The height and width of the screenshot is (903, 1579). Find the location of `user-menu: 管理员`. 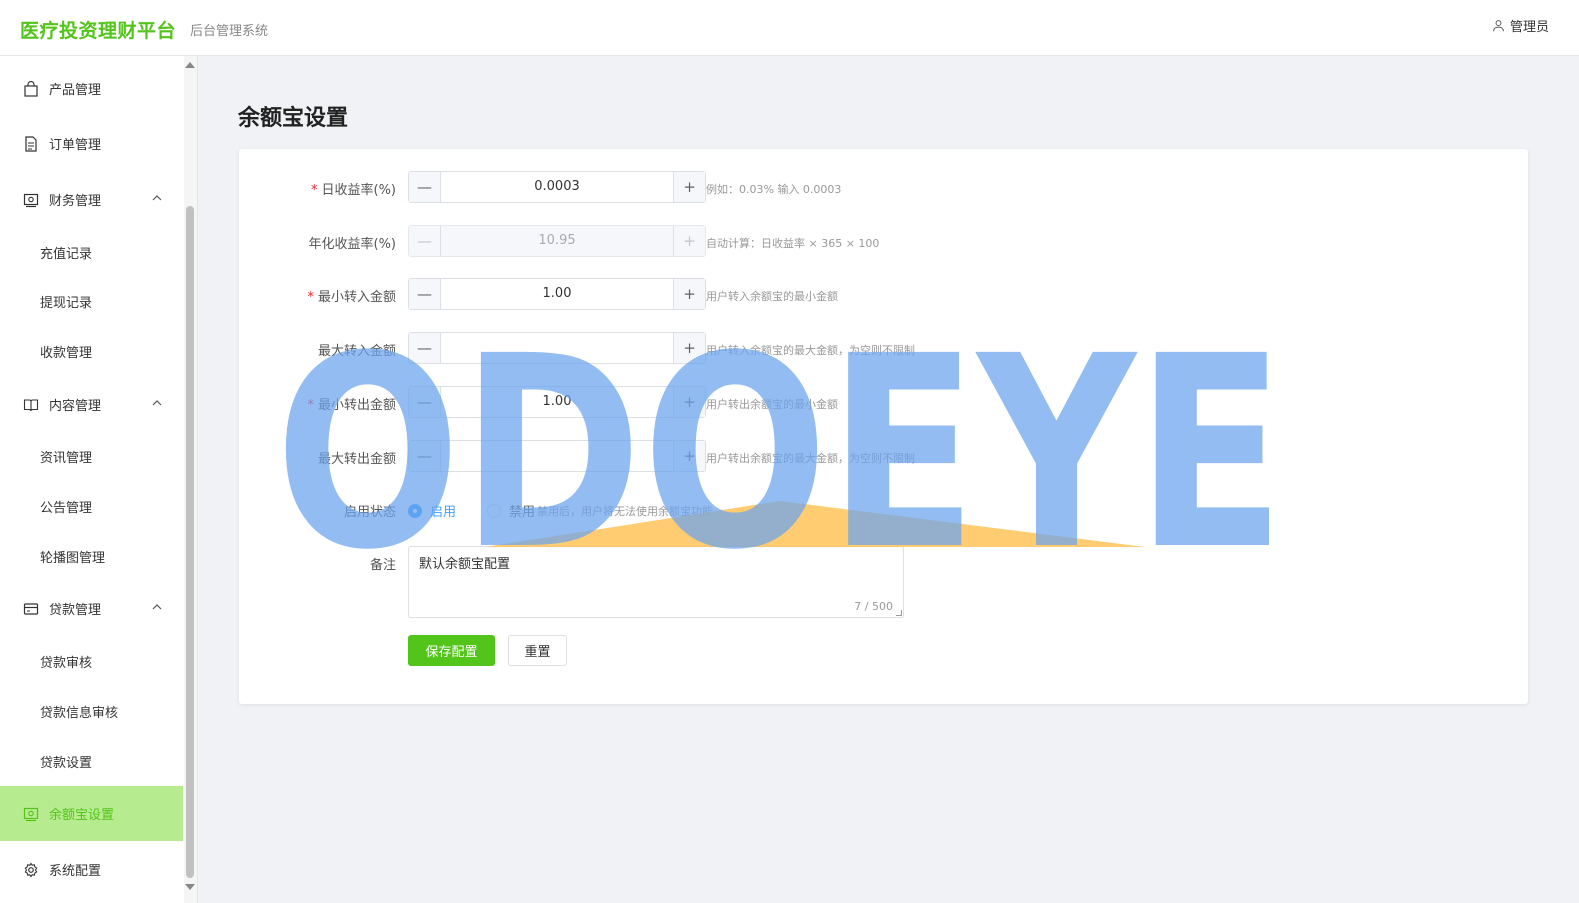

user-menu: 管理员 is located at coordinates (1520, 25).